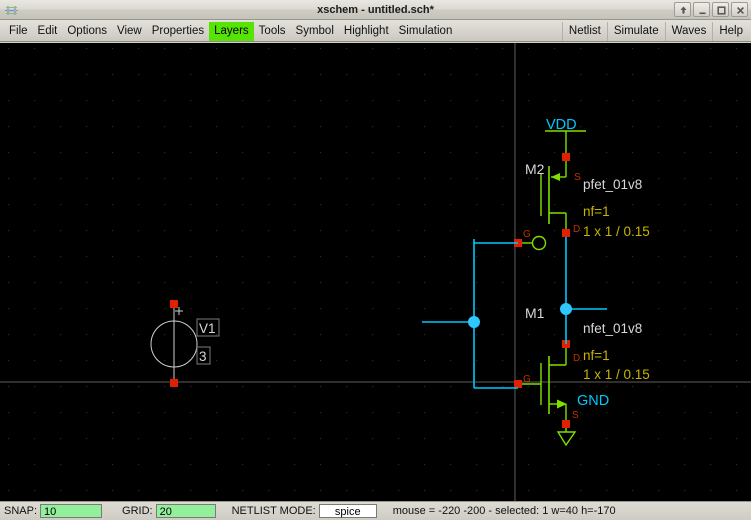 The width and height of the screenshot is (751, 520). What do you see at coordinates (426, 31) in the screenshot?
I see `menu-simulation: Simulation` at bounding box center [426, 31].